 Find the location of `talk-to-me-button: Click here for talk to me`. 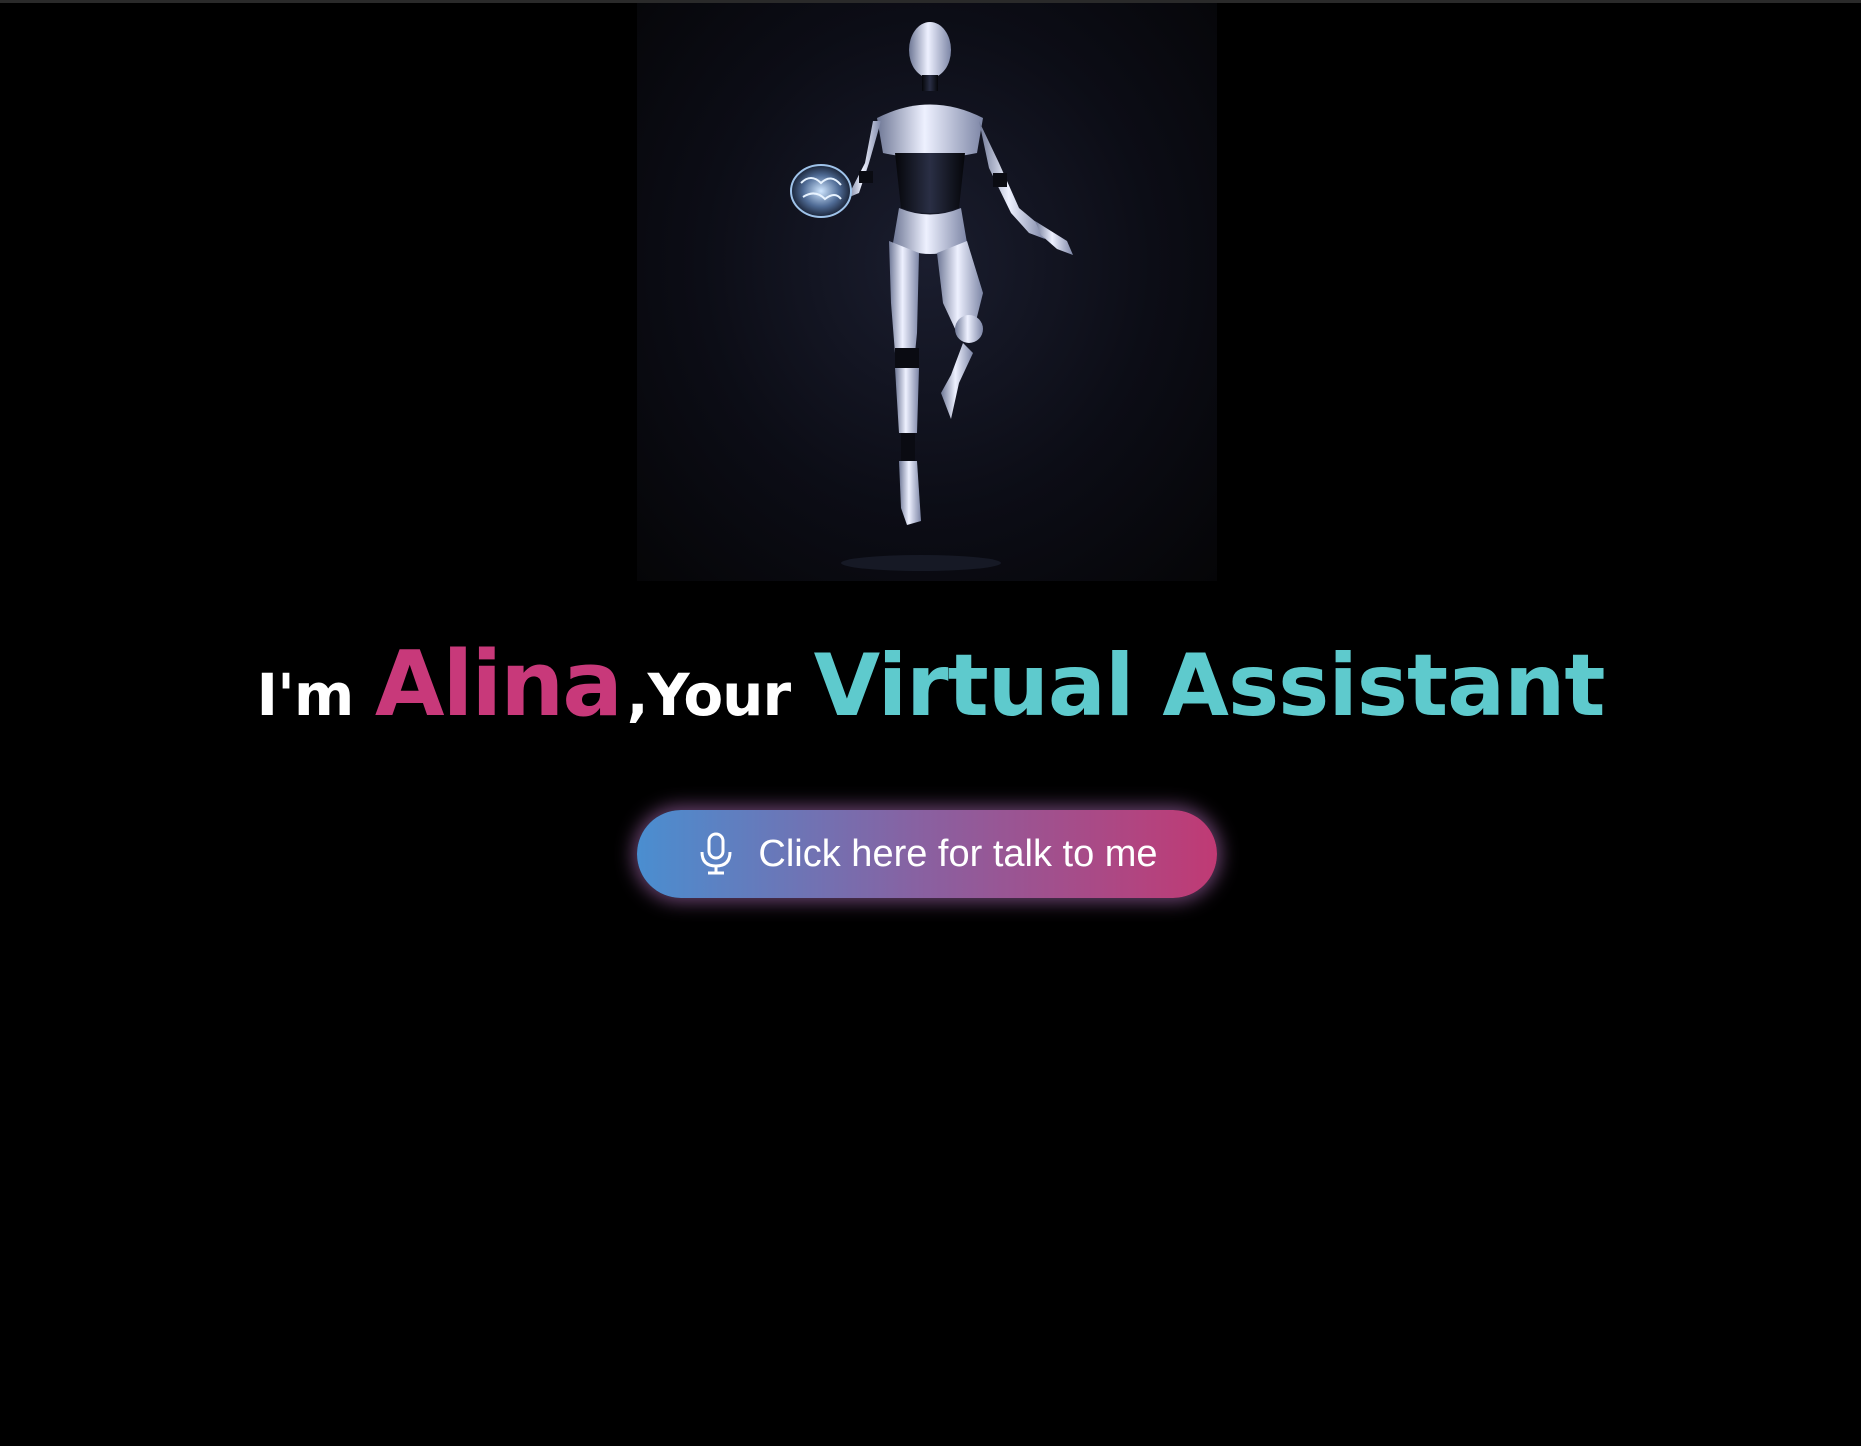

talk-to-me-button: Click here for talk to me is located at coordinates (927, 854).